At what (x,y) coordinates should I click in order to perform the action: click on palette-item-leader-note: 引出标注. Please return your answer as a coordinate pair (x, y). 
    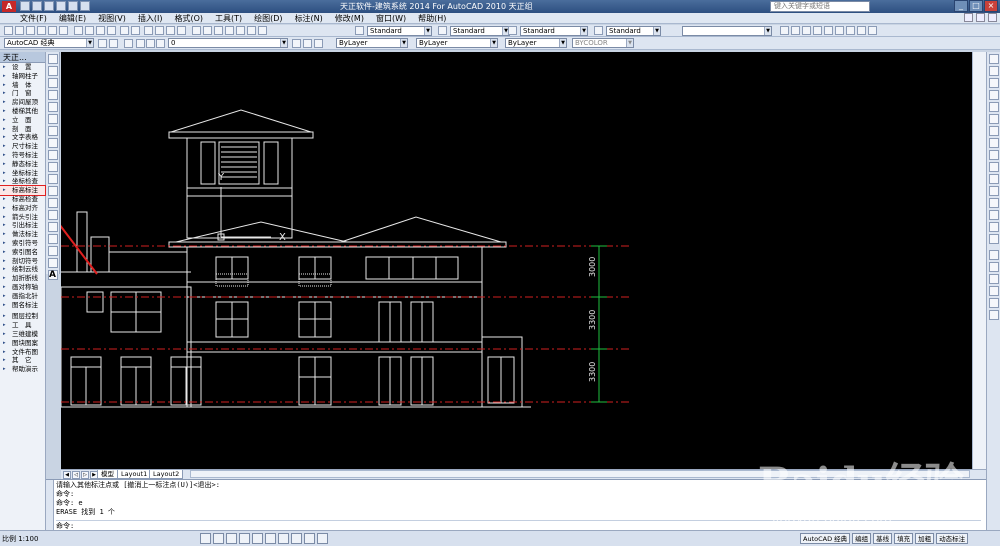
    Looking at the image, I should click on (22, 225).